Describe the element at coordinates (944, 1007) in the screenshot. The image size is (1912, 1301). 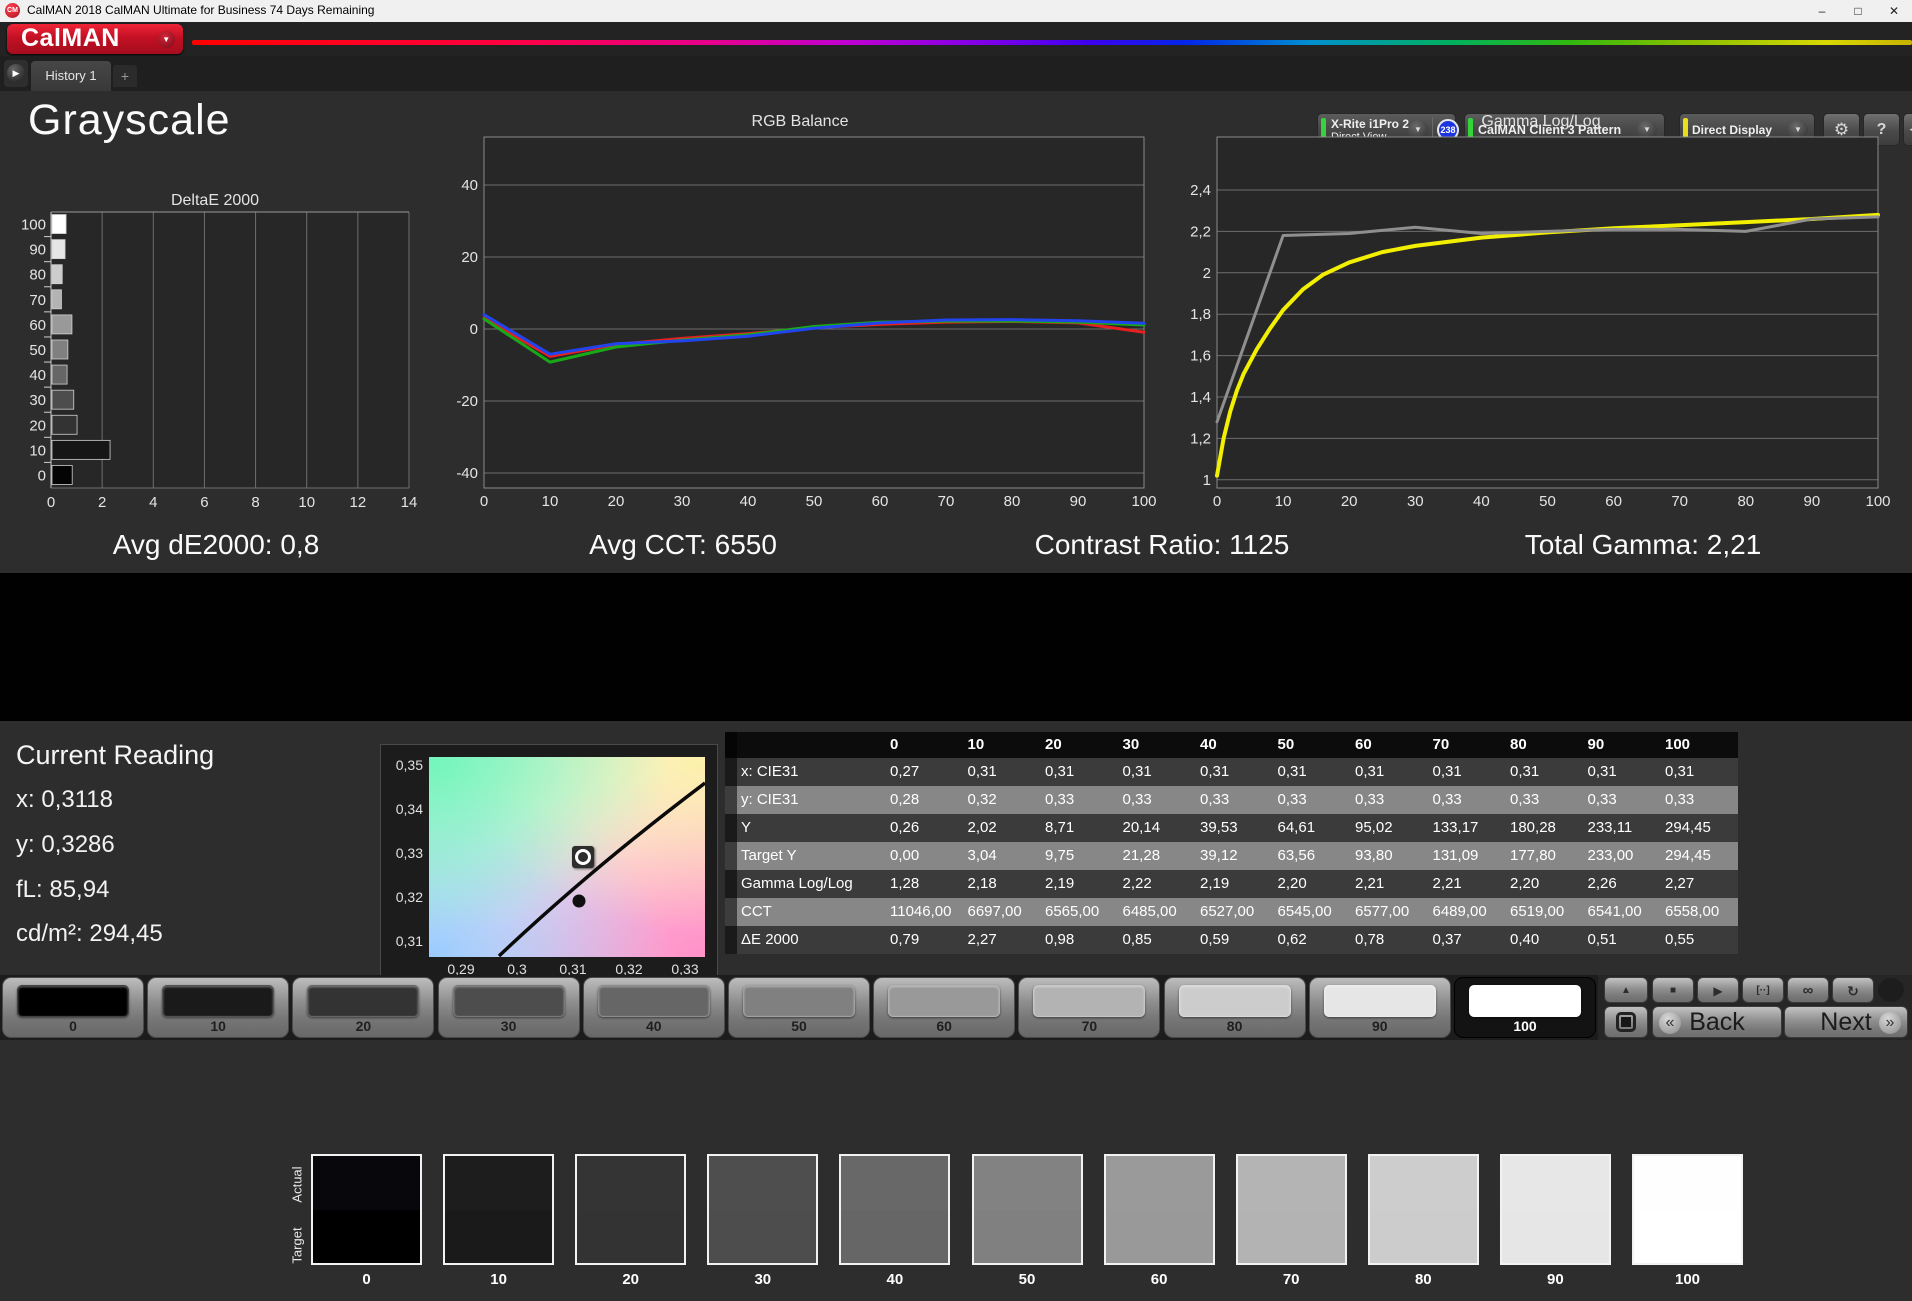
I see `pattern-button-60: 60` at that location.